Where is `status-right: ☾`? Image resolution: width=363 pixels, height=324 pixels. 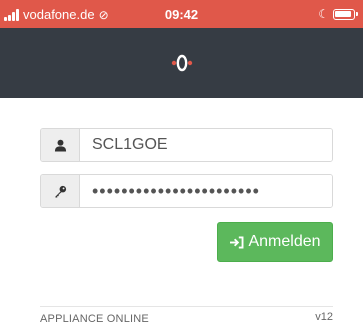 status-right: ☾ is located at coordinates (338, 14).